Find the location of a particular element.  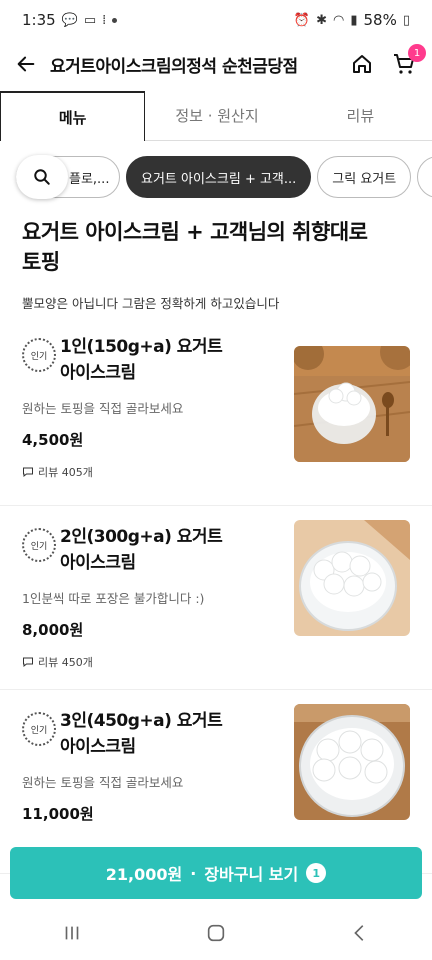

home-button is located at coordinates (362, 64).